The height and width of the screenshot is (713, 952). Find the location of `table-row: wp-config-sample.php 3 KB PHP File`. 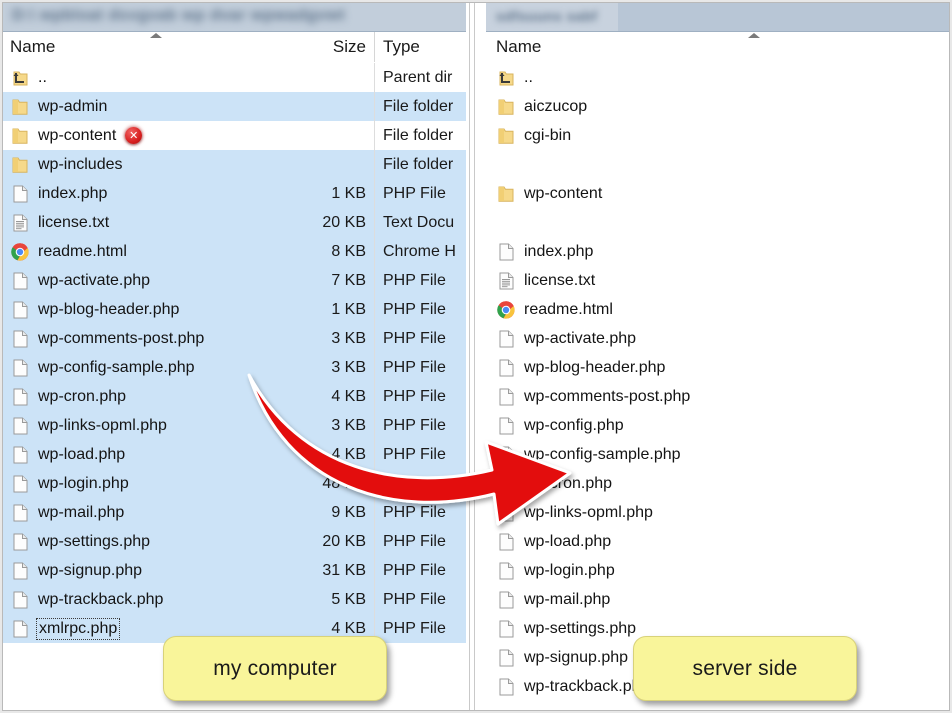

table-row: wp-config-sample.php 3 KB PHP File is located at coordinates (233, 367).